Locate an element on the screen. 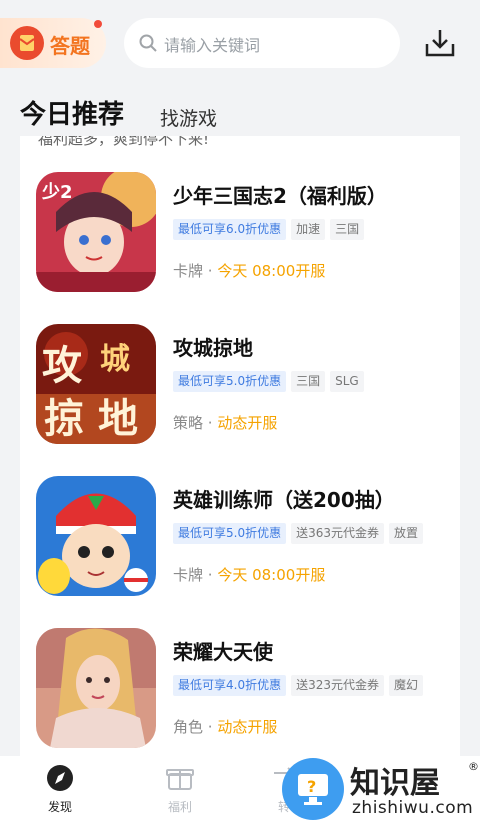 This screenshot has width=480, height=821. search-input: 请输入关键词 is located at coordinates (262, 43).